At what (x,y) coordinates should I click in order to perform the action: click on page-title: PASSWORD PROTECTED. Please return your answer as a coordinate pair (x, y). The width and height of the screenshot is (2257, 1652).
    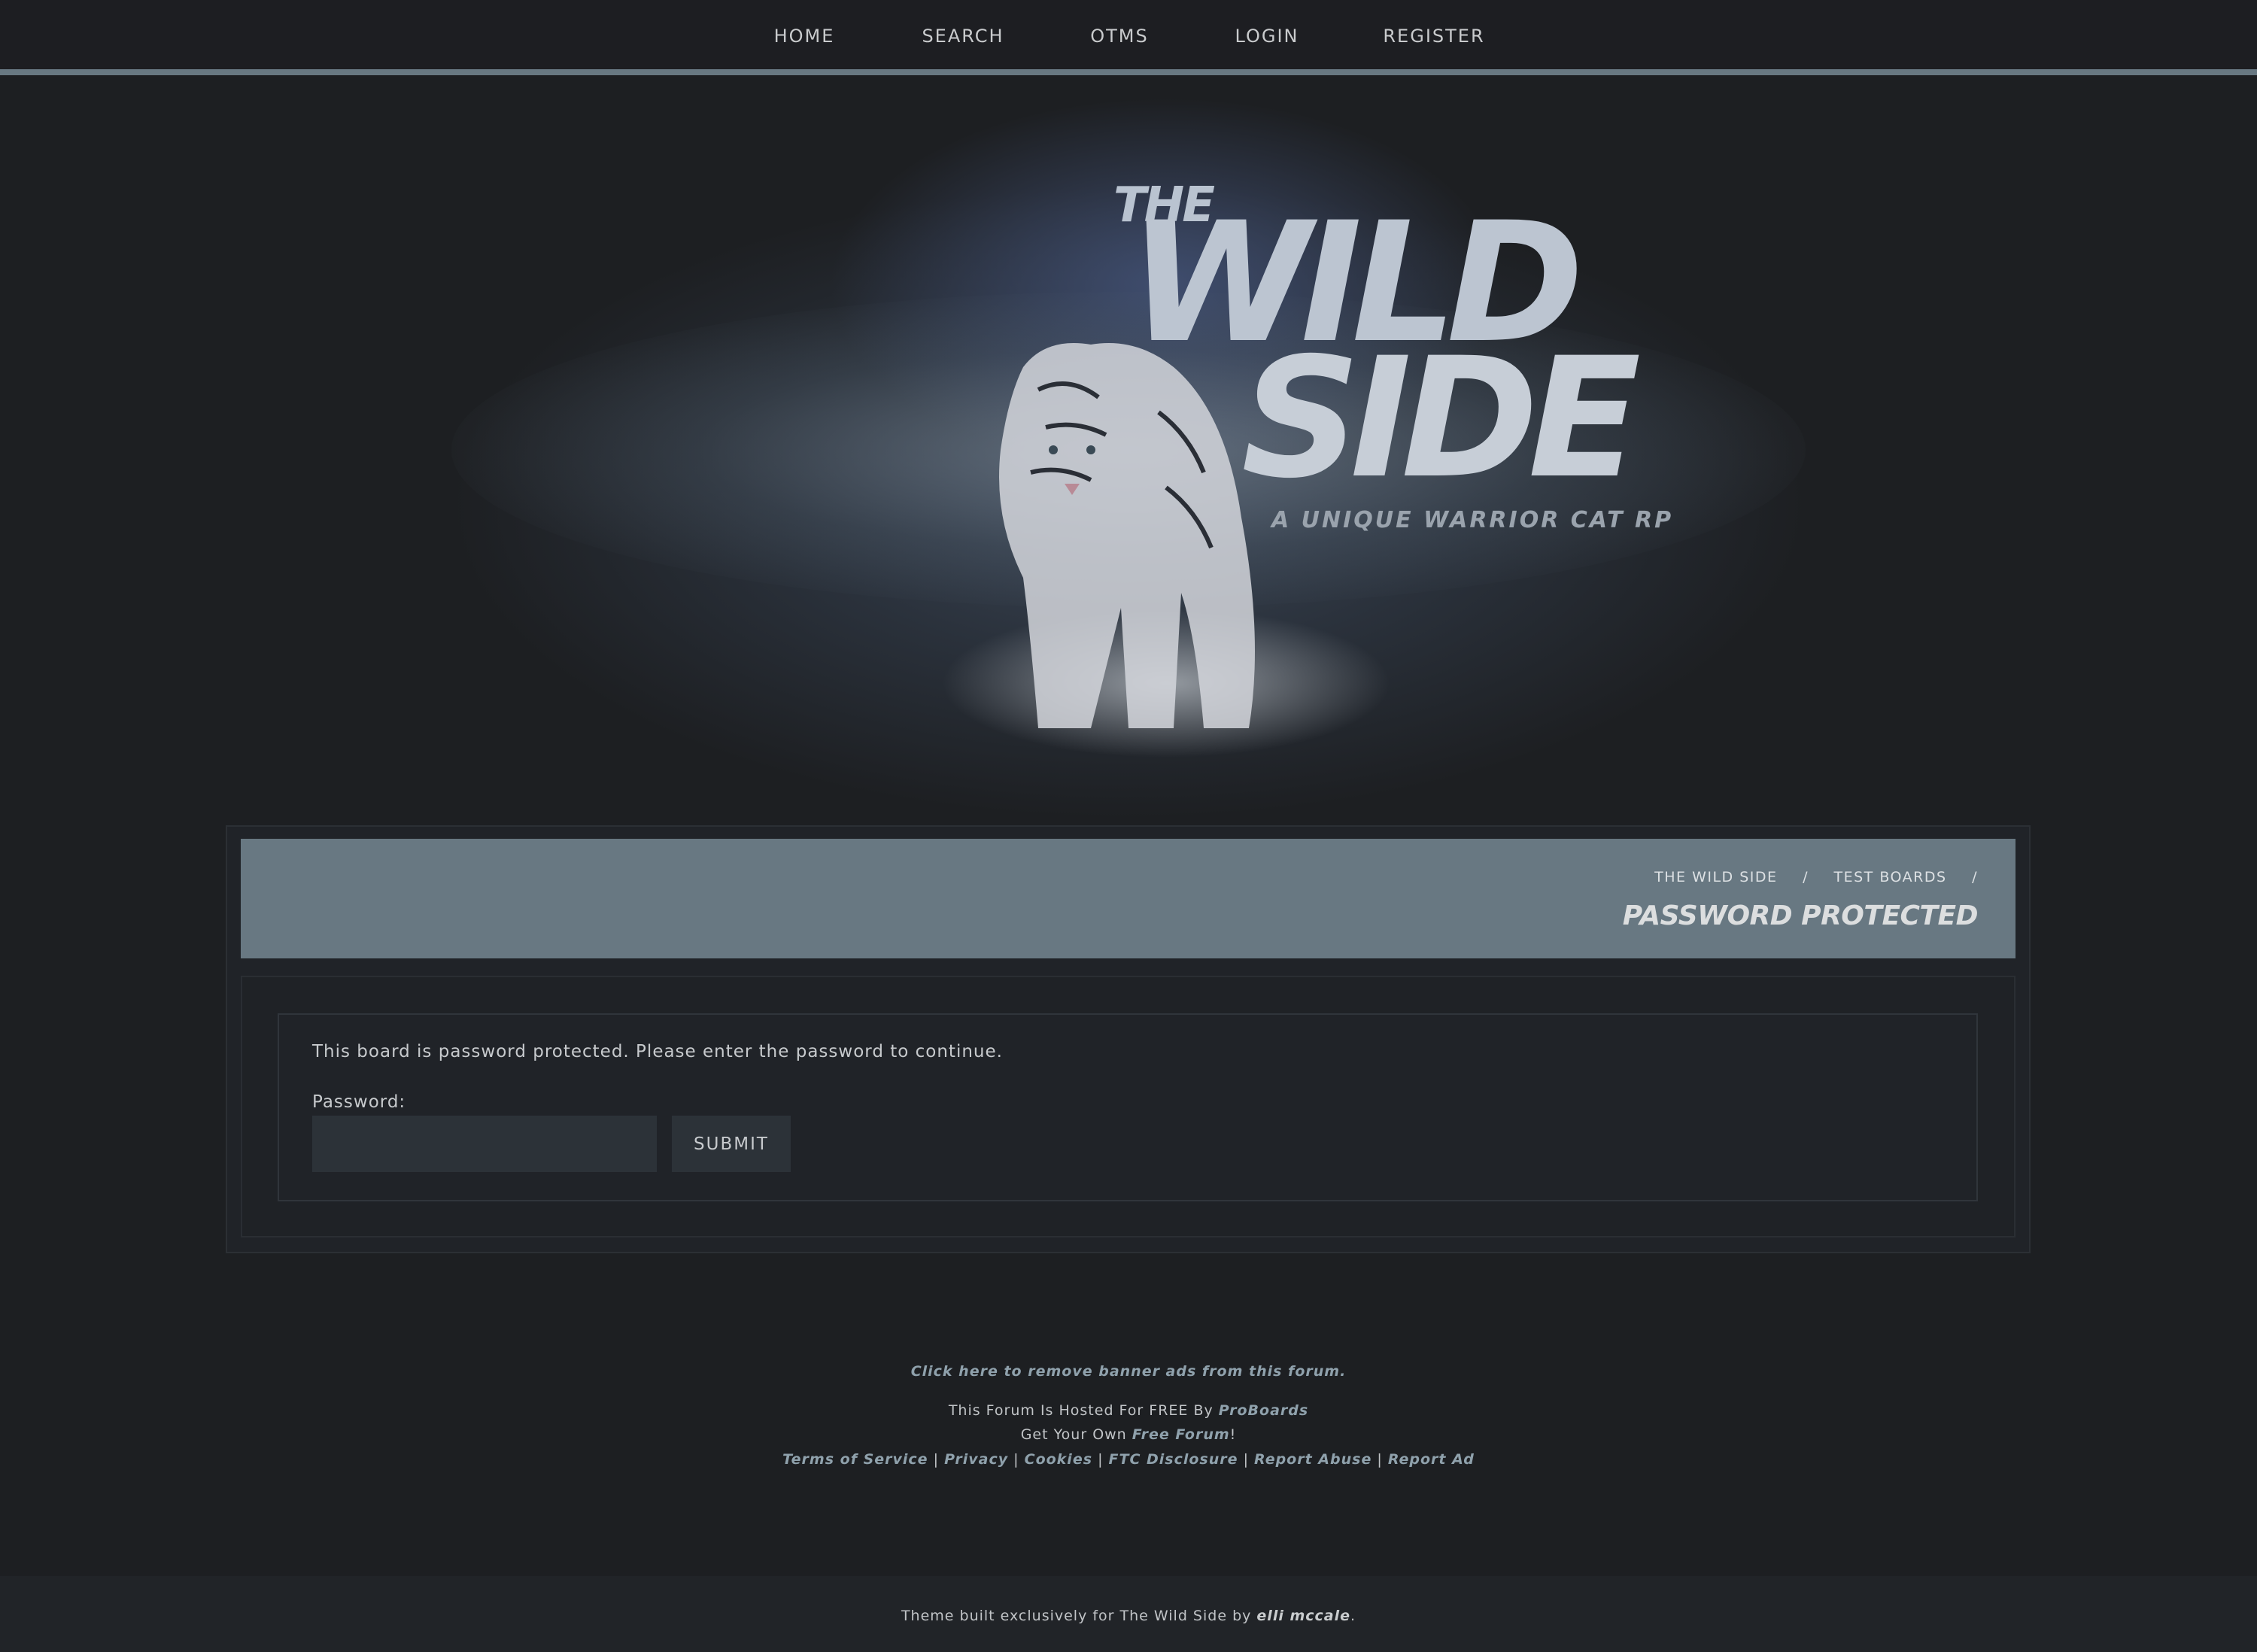
    Looking at the image, I should click on (1801, 915).